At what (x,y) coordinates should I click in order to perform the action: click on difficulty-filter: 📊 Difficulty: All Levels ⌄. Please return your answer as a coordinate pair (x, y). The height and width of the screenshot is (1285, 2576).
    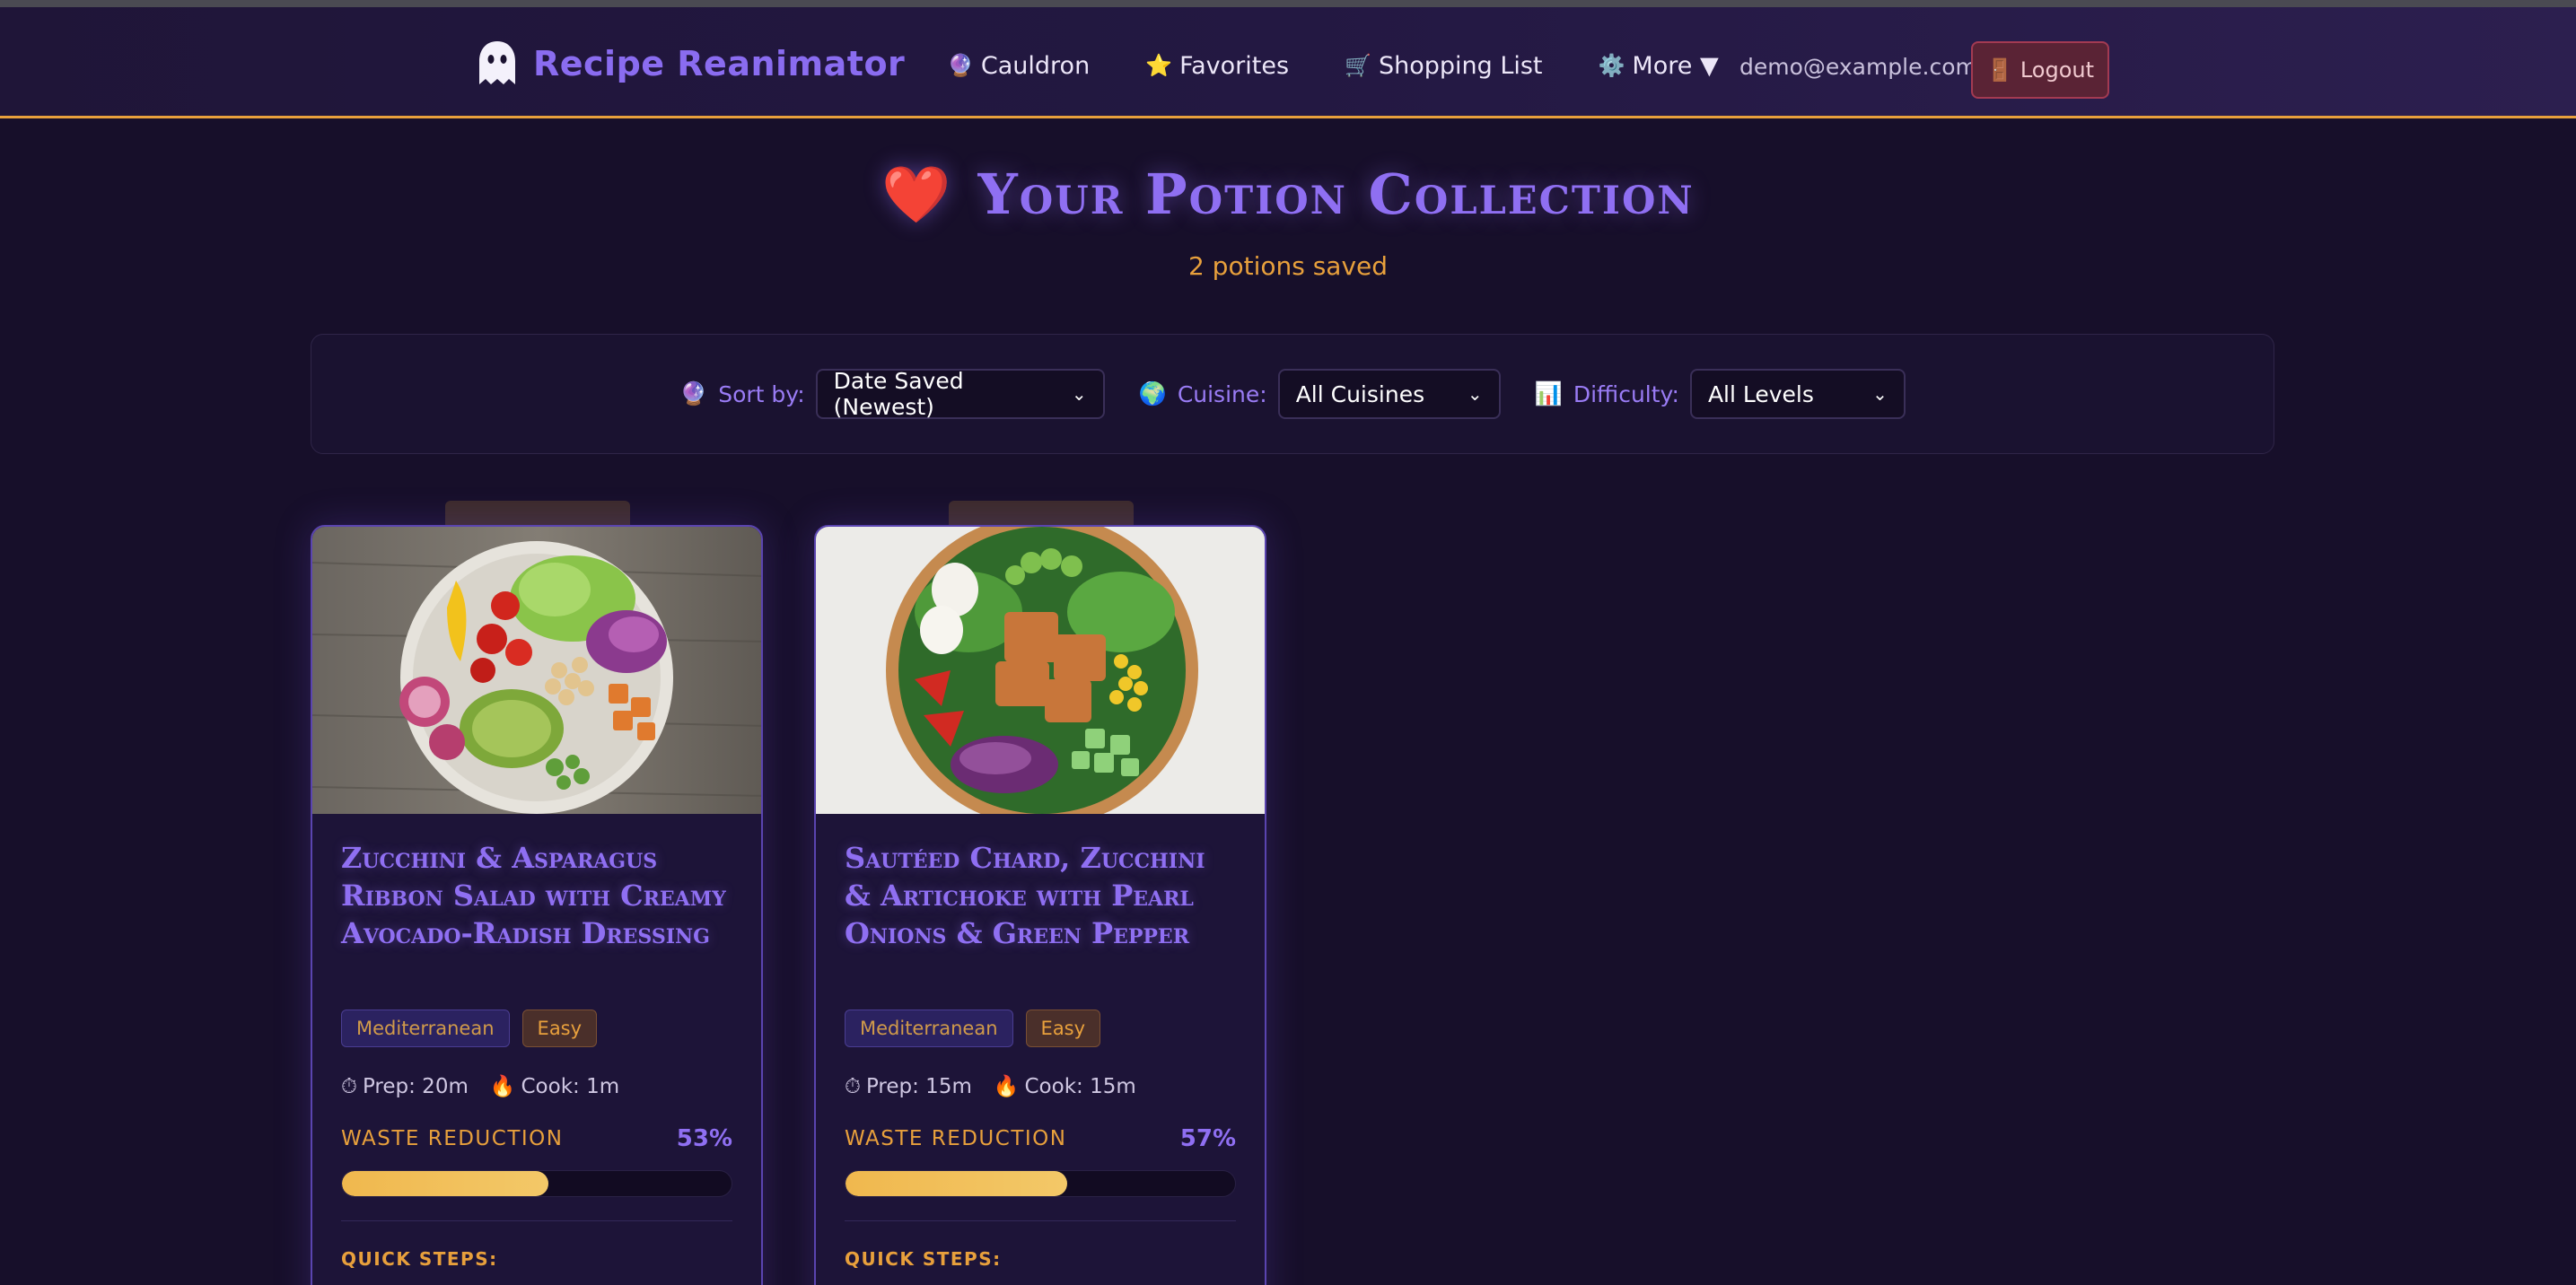
    Looking at the image, I should click on (1720, 394).